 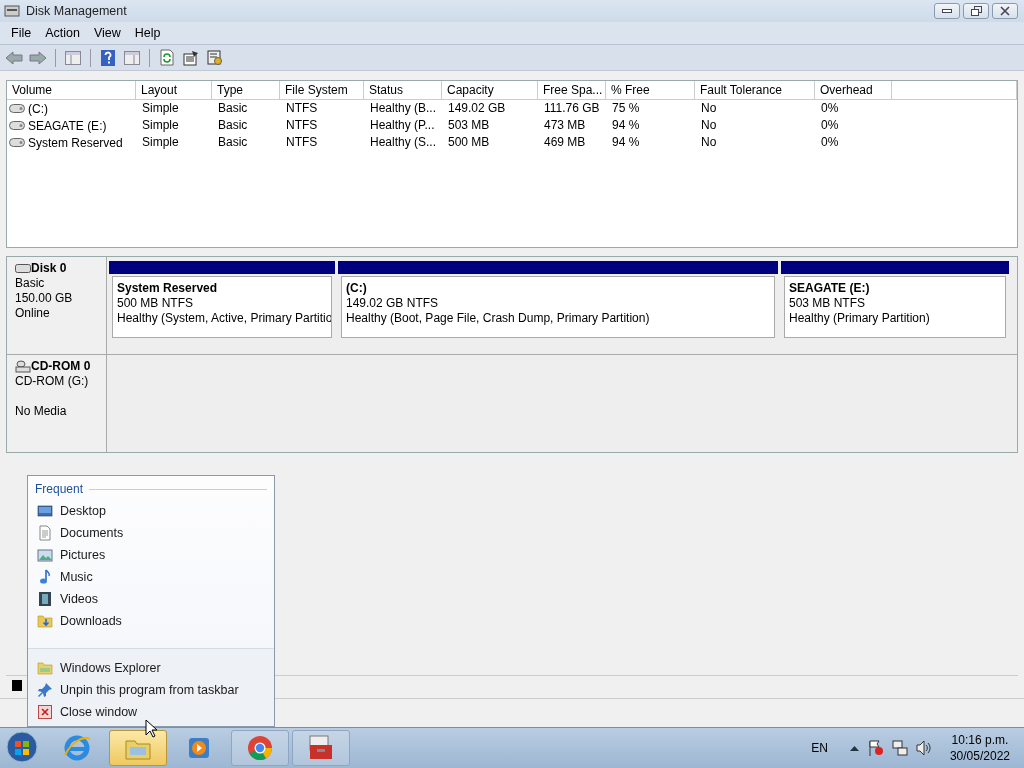 What do you see at coordinates (59, 489) in the screenshot?
I see `section-heading: Frequent` at bounding box center [59, 489].